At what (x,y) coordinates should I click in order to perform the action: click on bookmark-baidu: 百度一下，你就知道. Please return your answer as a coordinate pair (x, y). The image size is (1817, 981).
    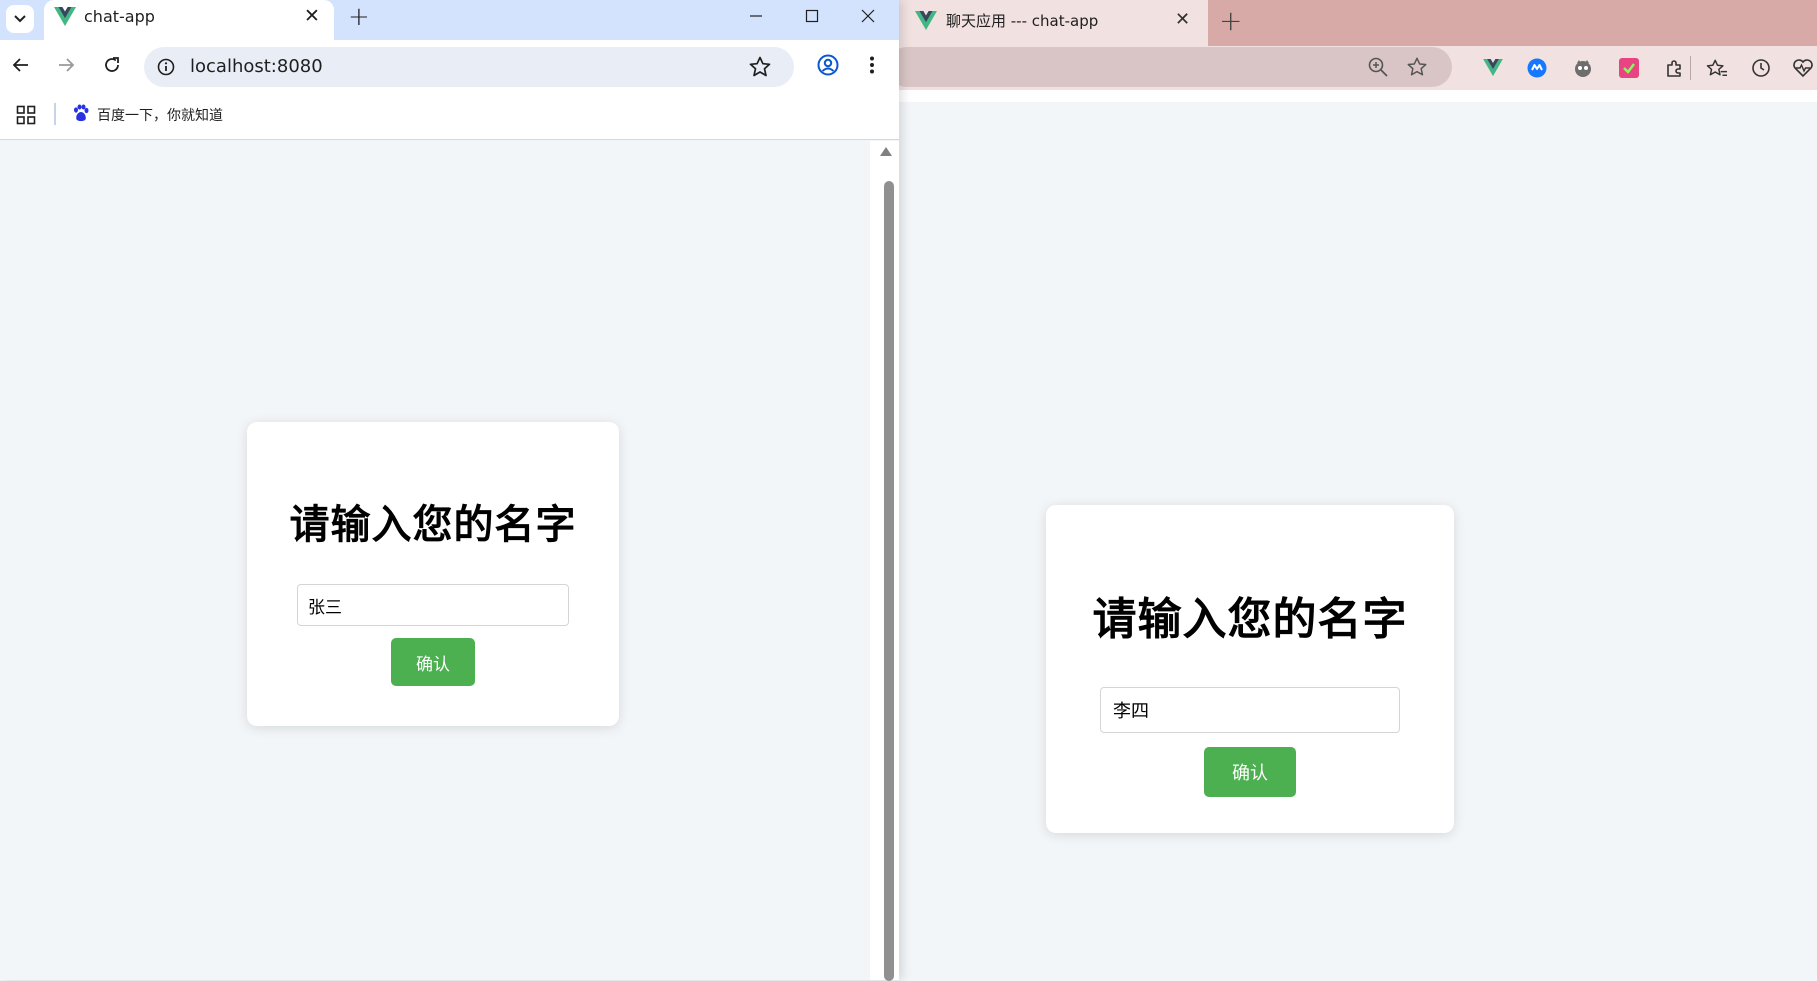
    Looking at the image, I should click on (147, 115).